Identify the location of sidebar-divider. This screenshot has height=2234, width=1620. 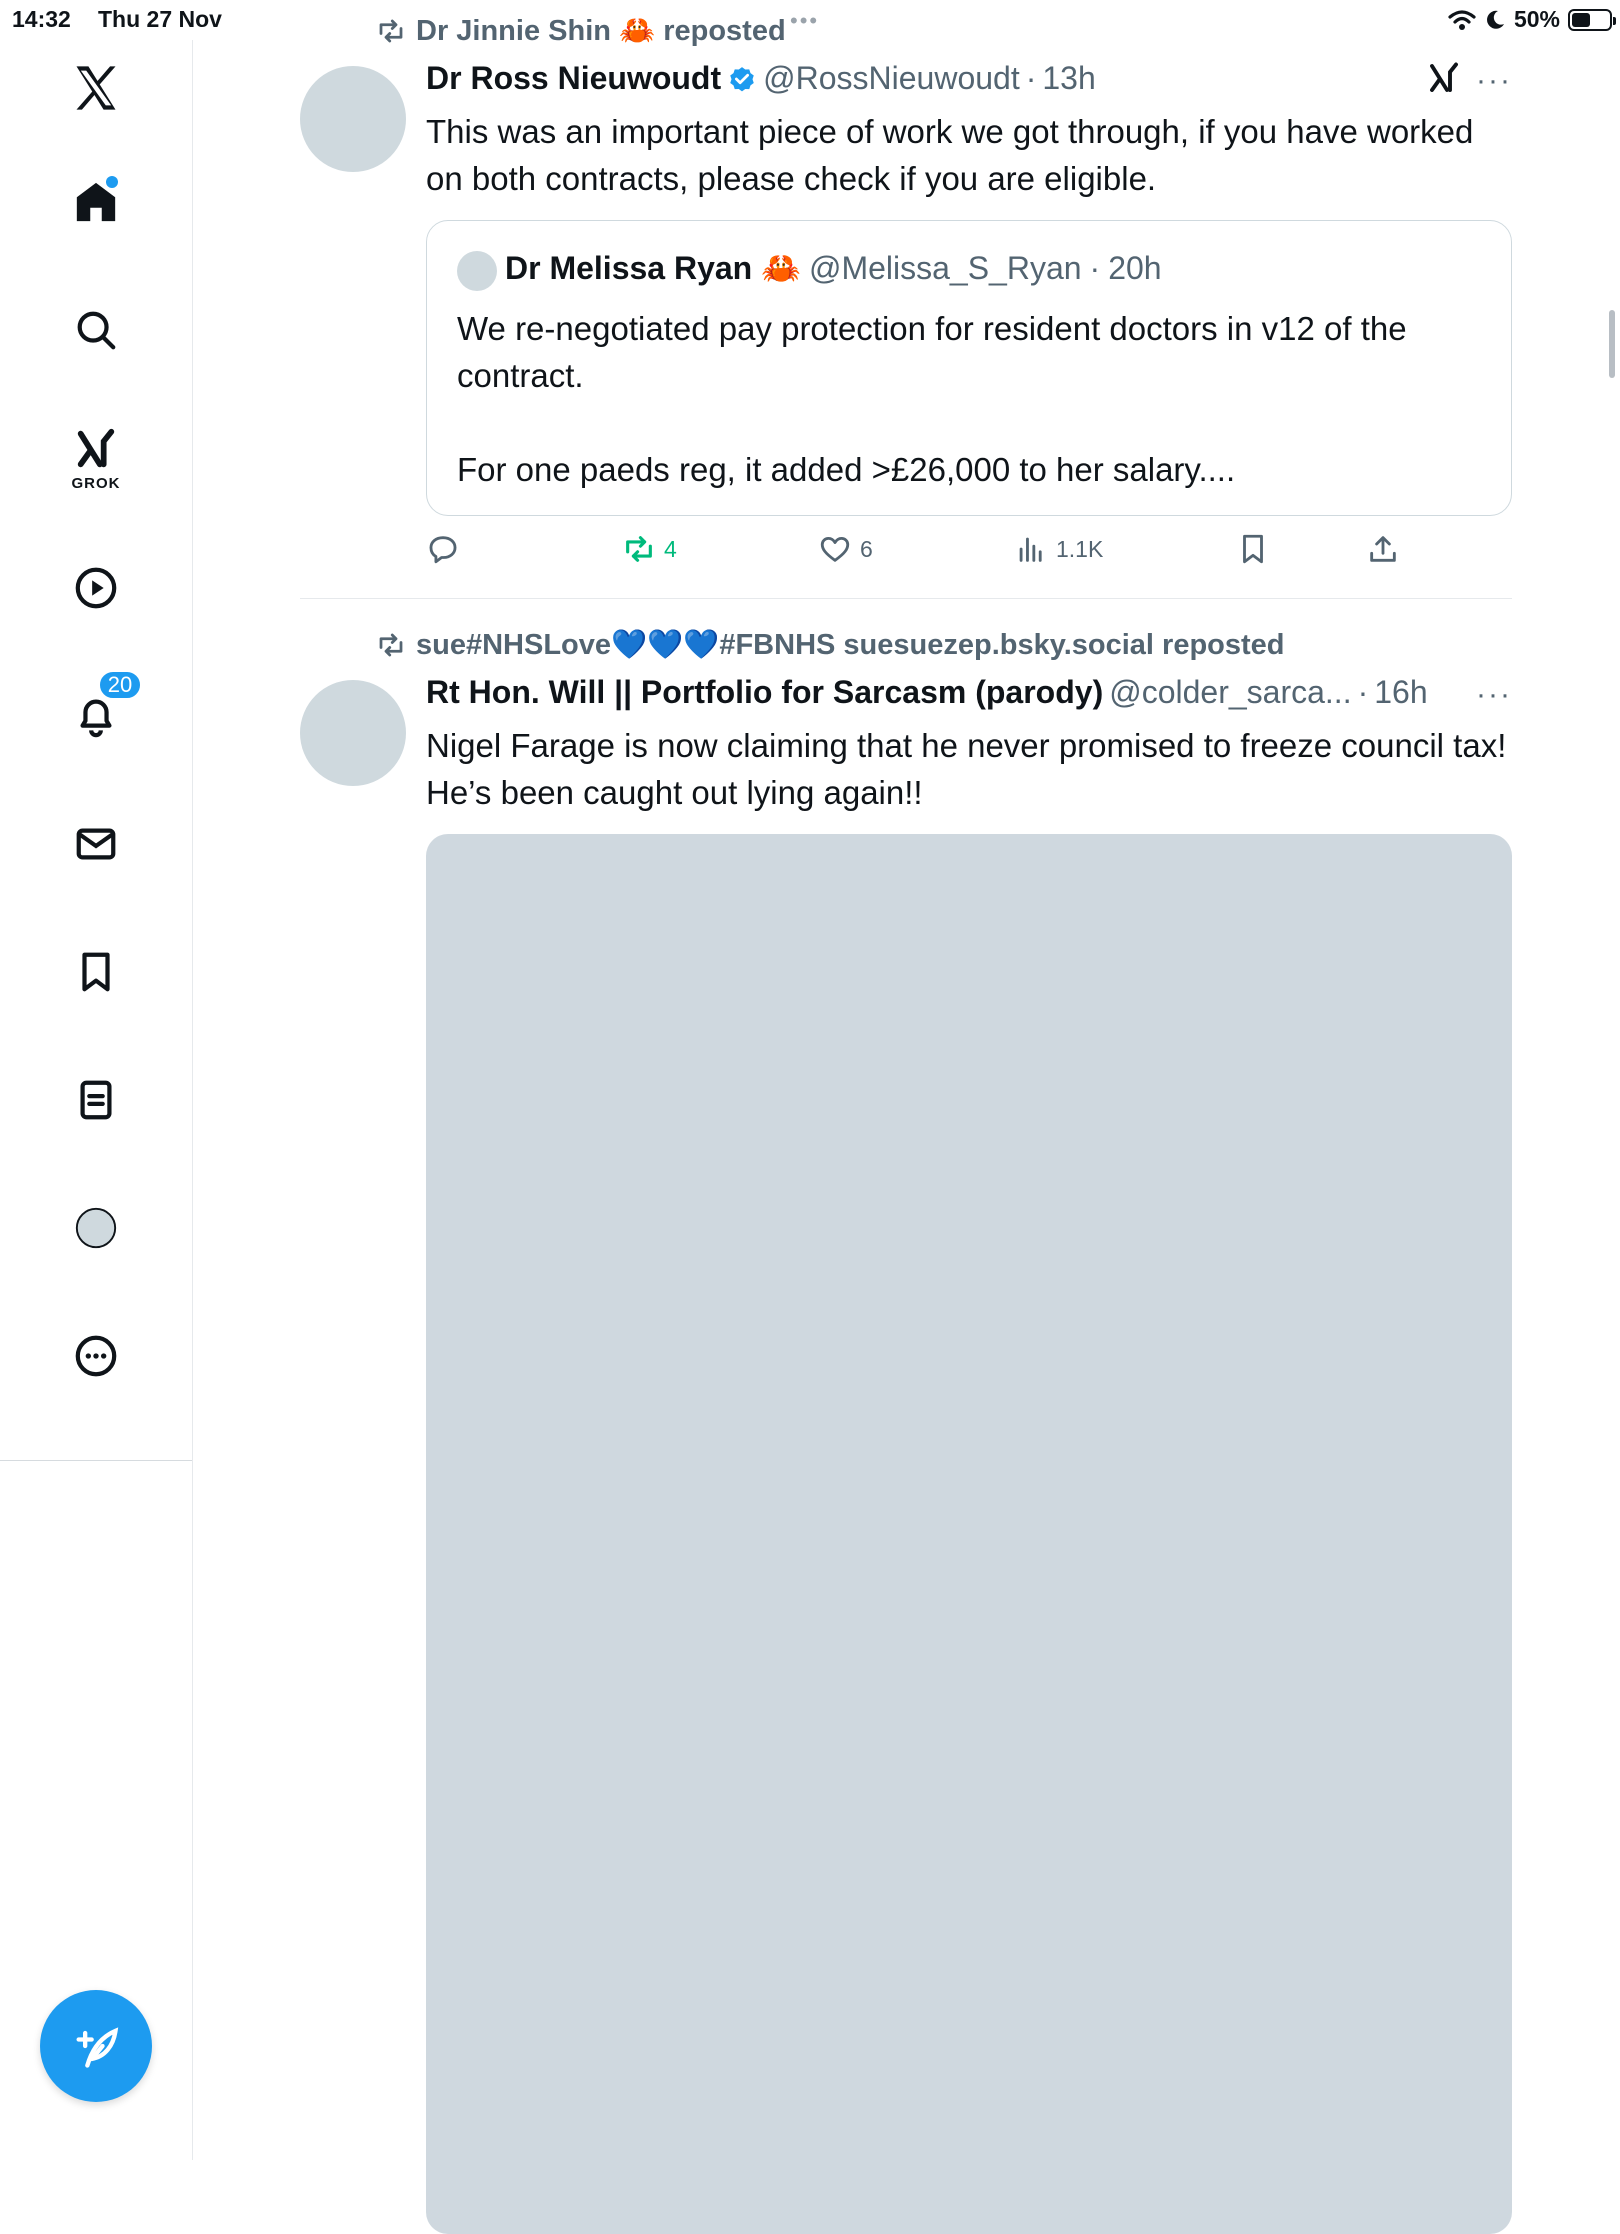
(96, 1460).